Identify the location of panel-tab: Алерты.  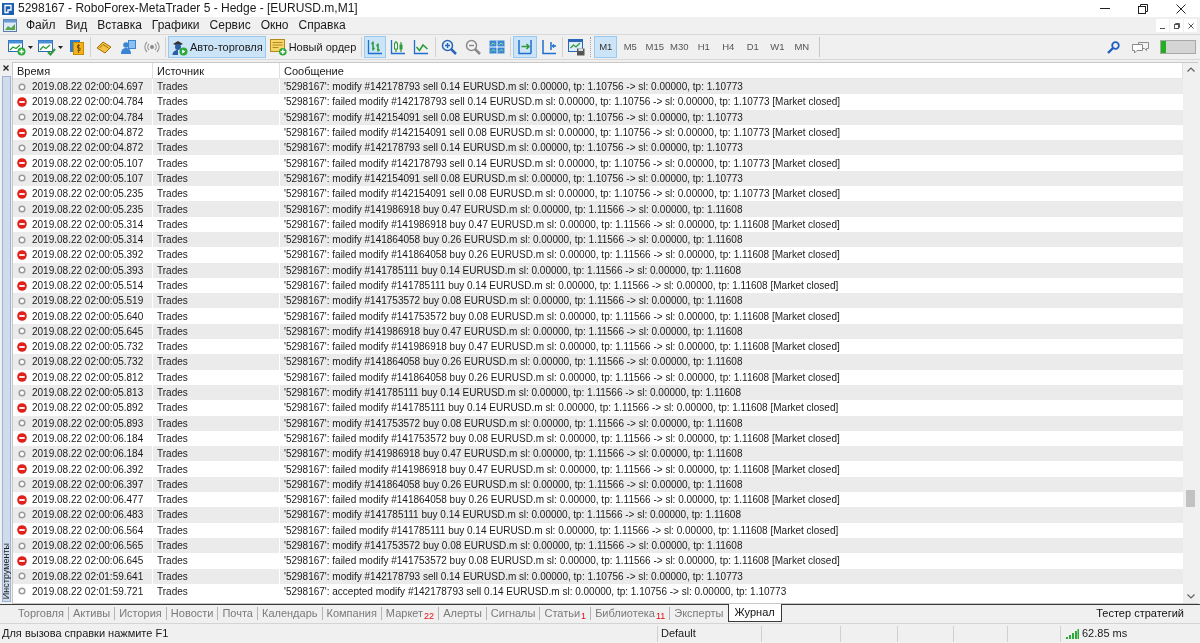
(462, 613).